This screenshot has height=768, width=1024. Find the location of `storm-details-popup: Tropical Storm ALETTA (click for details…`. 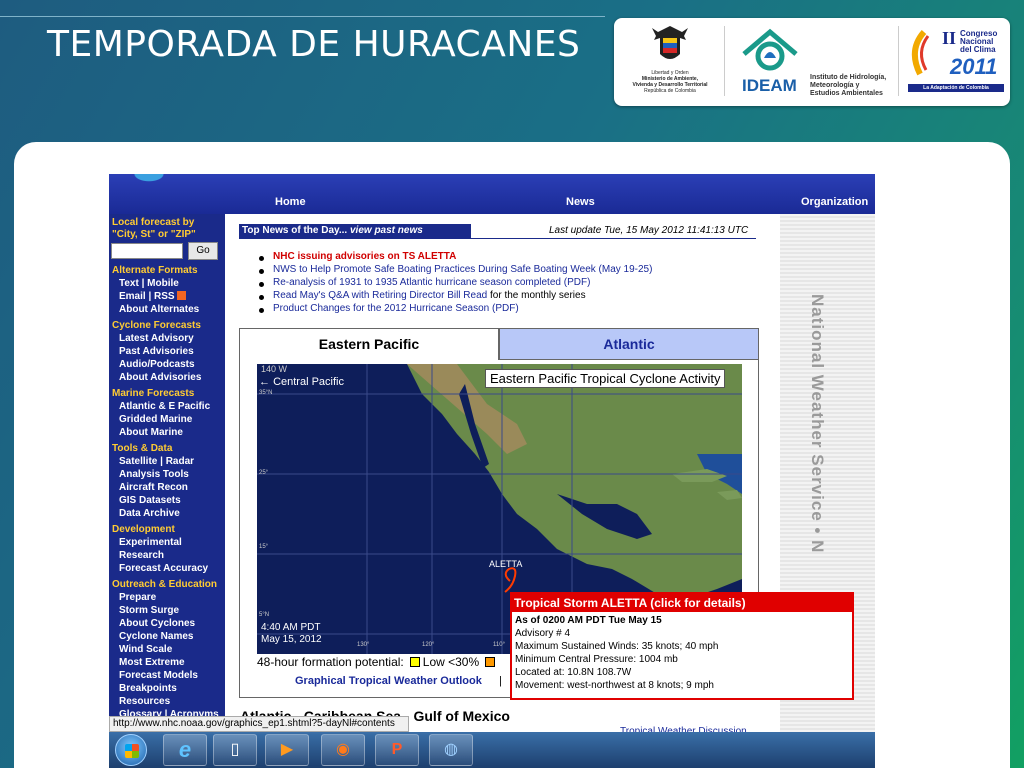

storm-details-popup: Tropical Storm ALETTA (click for details… is located at coordinates (682, 646).